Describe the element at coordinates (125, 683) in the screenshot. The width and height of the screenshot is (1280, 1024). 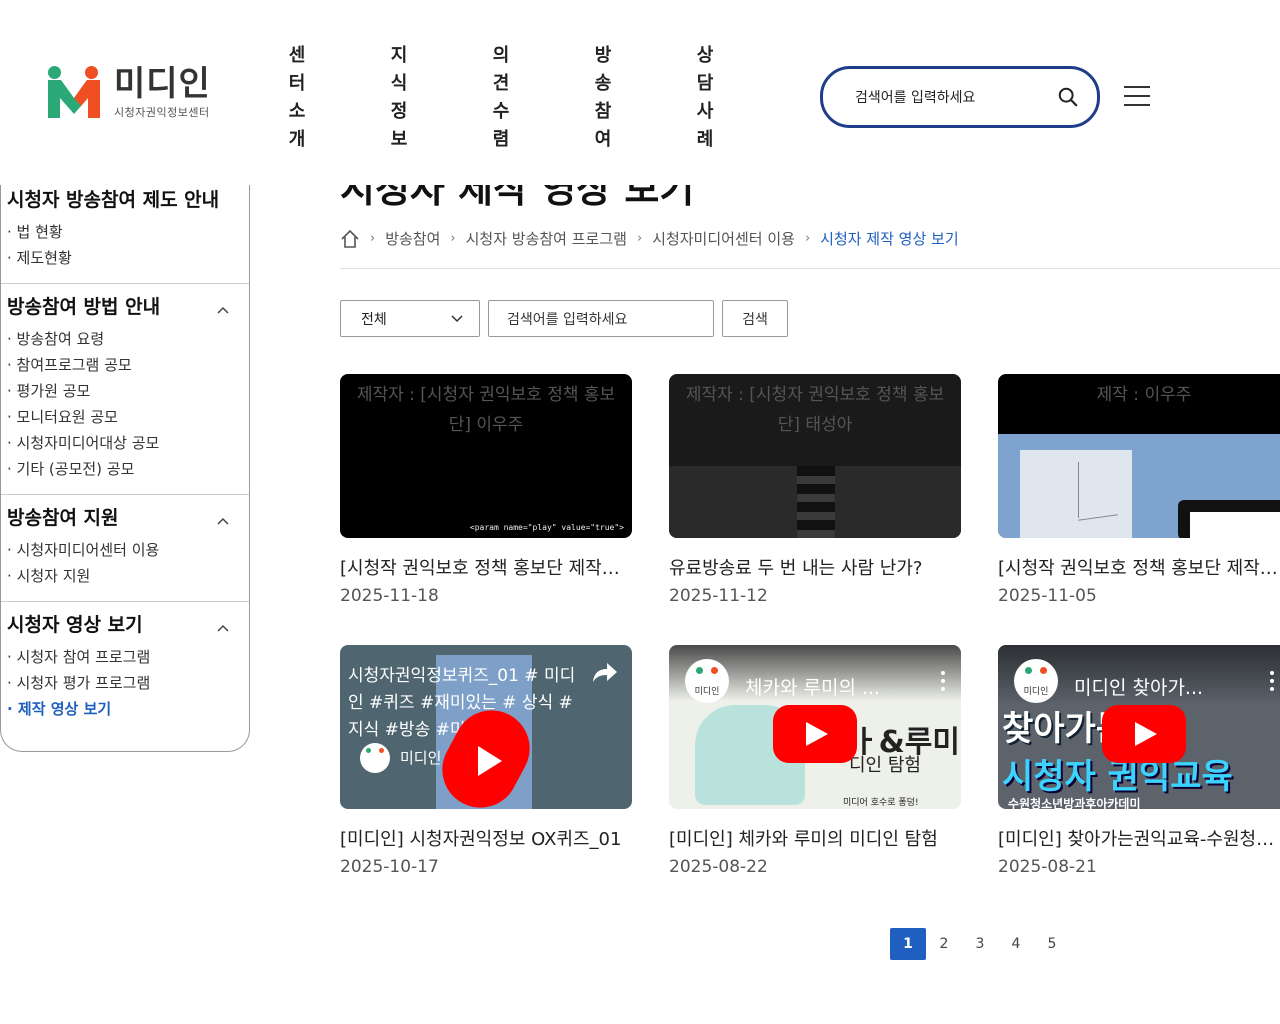
I see `sidebar-link: · 시청자 평가 프로그램` at that location.